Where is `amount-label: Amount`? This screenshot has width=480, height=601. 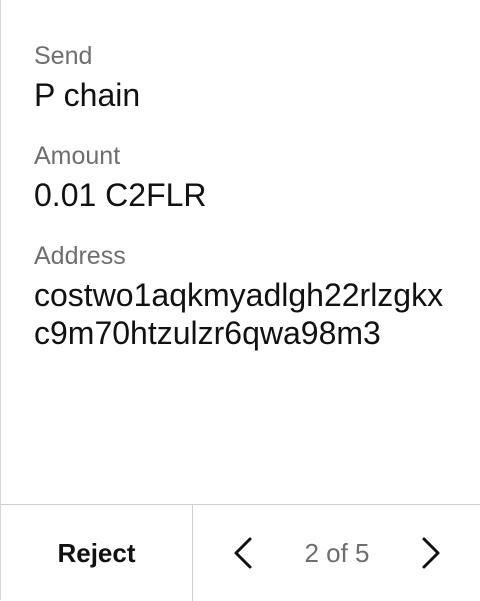 amount-label: Amount is located at coordinates (77, 156).